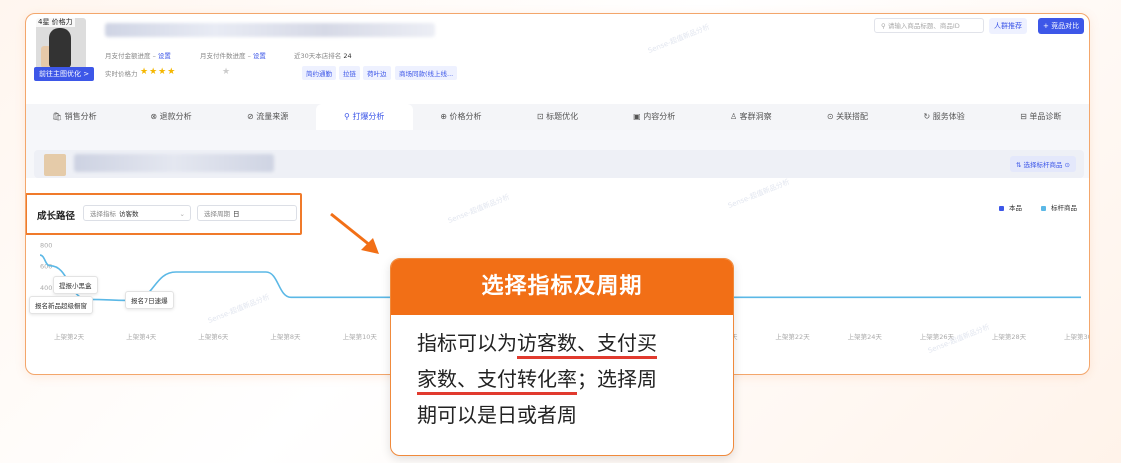 The height and width of the screenshot is (463, 1121). I want to click on x-tick-label: 上架第8天, so click(285, 336).